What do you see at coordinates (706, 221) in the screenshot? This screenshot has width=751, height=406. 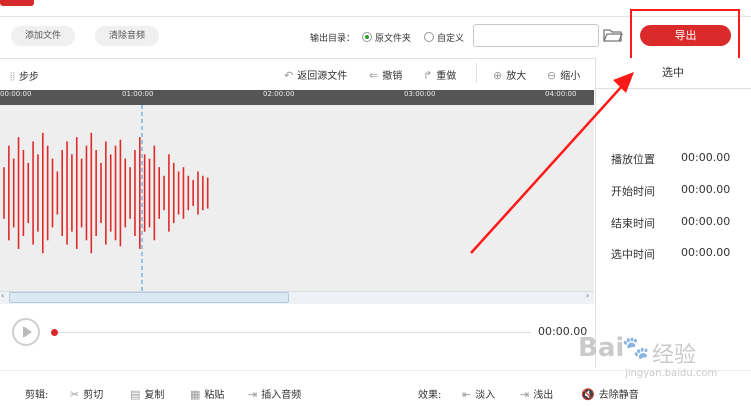 I see `end-time-value: 00:00.00` at bounding box center [706, 221].